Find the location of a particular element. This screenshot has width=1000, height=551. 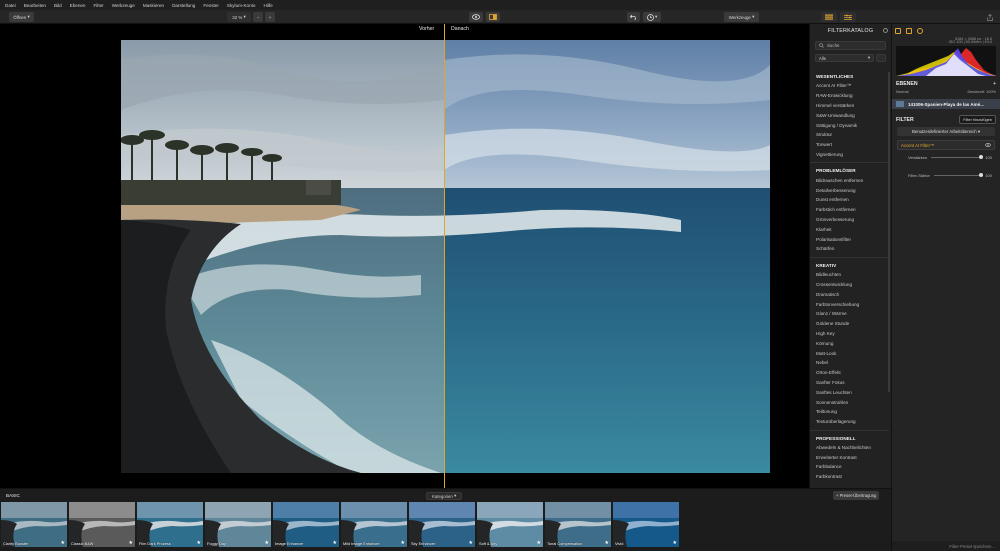

compare-split-icon is located at coordinates (493, 17).